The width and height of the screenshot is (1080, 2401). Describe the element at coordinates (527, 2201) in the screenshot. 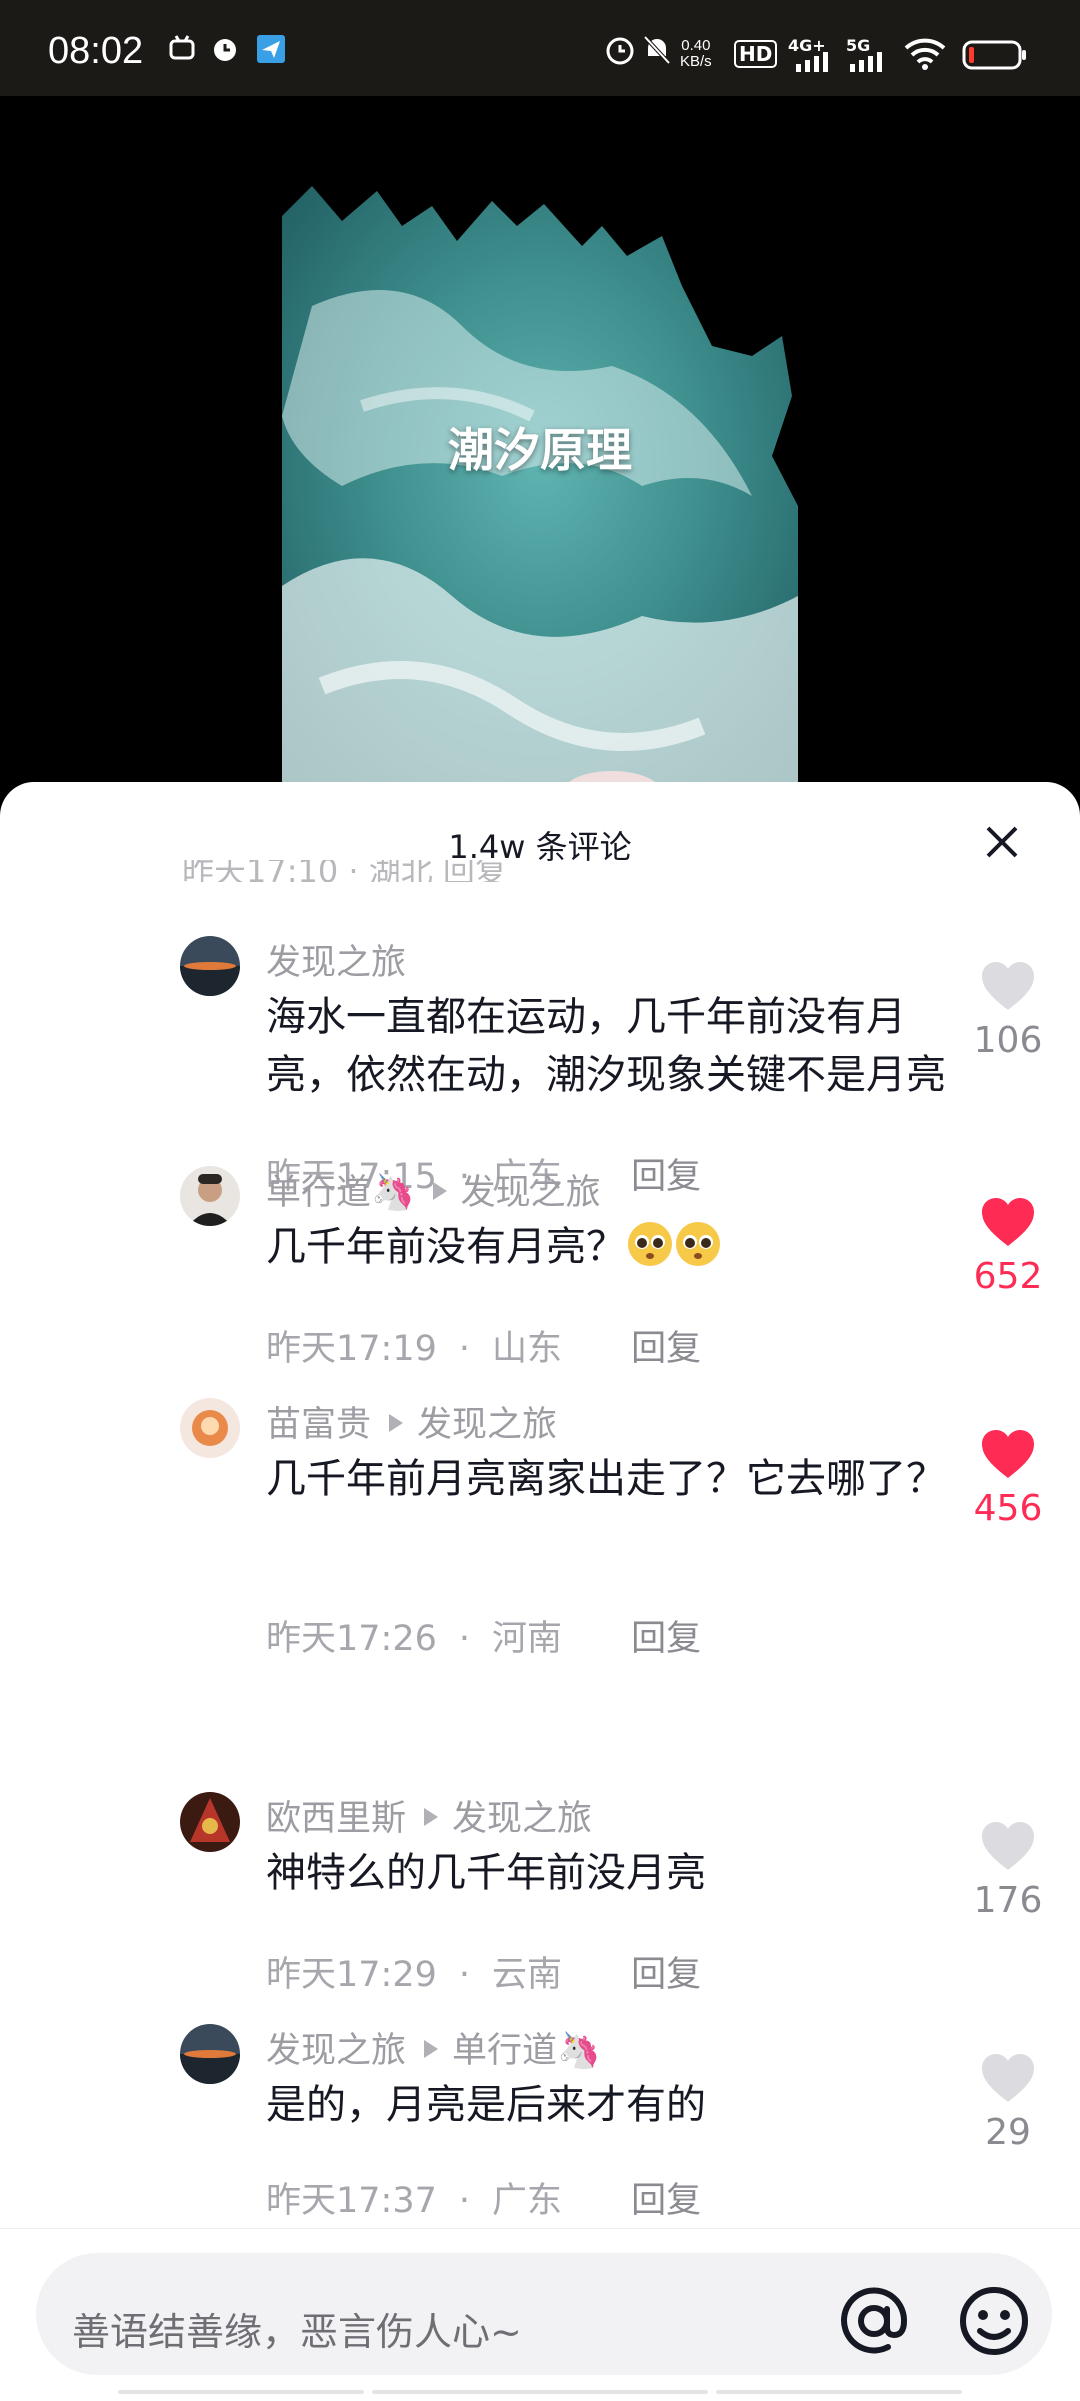

I see `comment-region: 广东` at that location.